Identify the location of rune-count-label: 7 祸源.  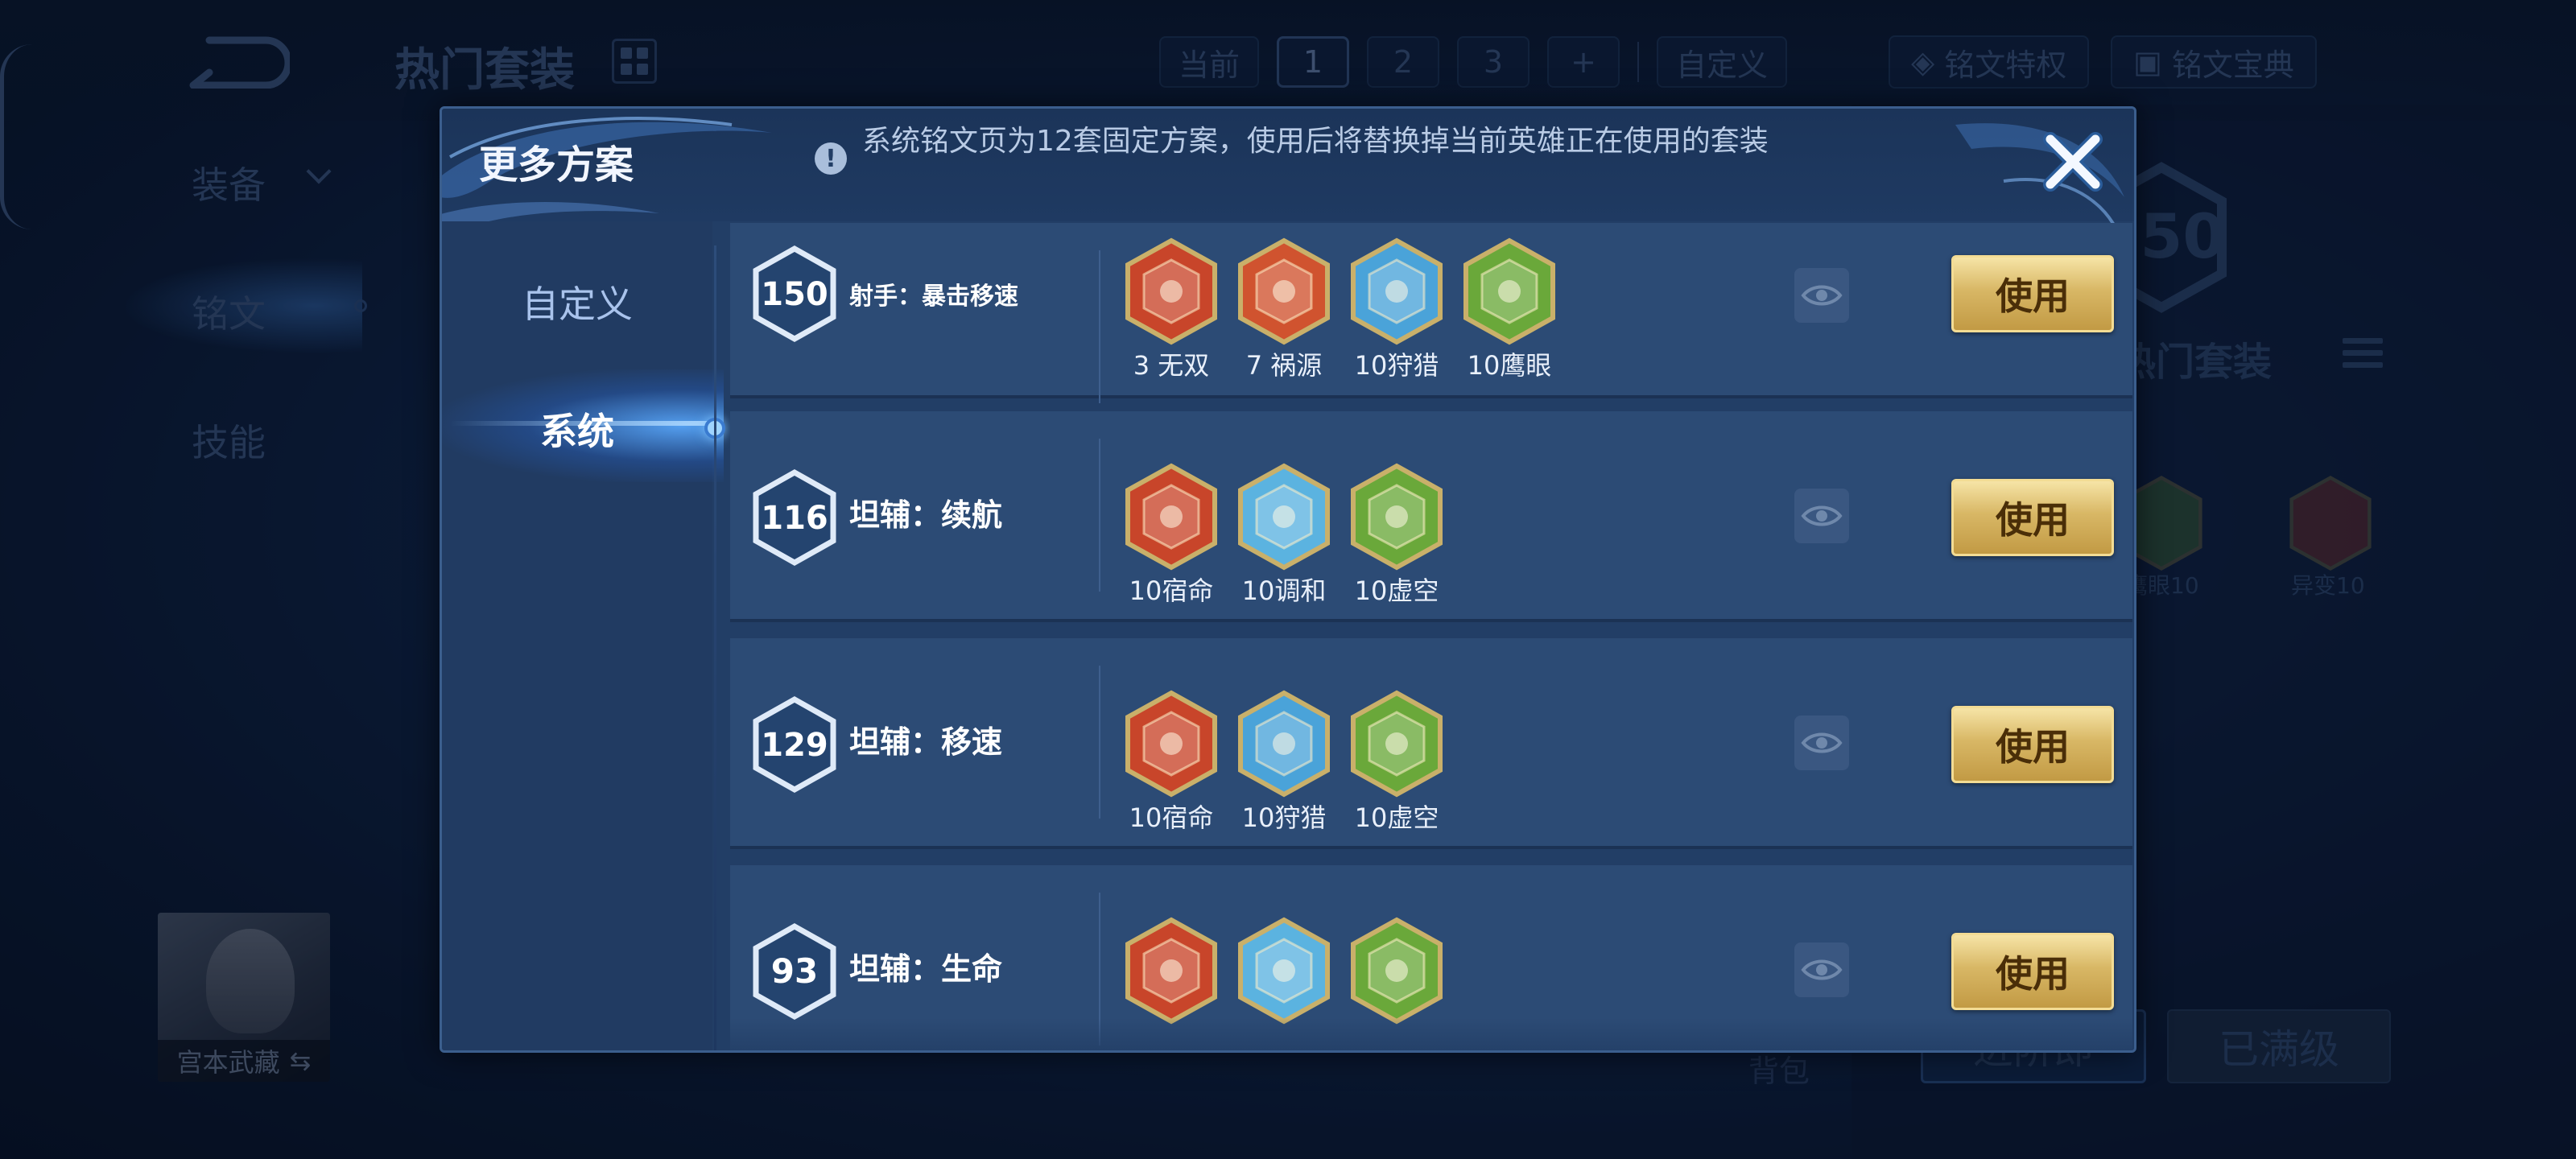
(1284, 365).